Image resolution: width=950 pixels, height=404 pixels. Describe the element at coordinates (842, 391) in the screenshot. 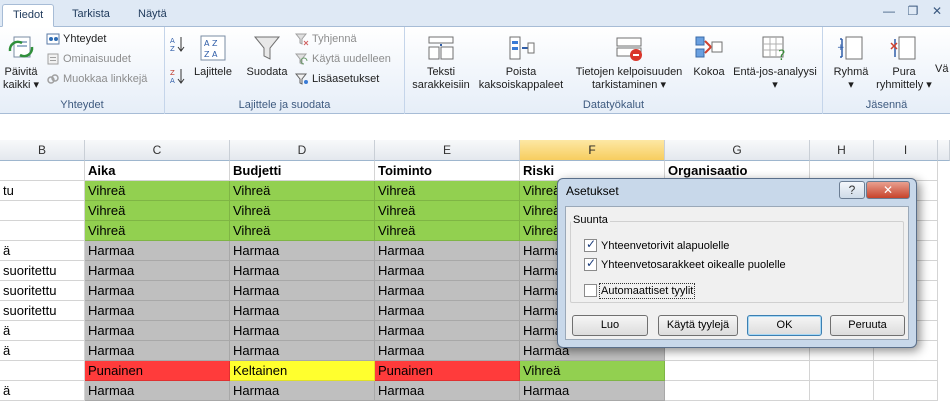

I see `cell-h12` at that location.